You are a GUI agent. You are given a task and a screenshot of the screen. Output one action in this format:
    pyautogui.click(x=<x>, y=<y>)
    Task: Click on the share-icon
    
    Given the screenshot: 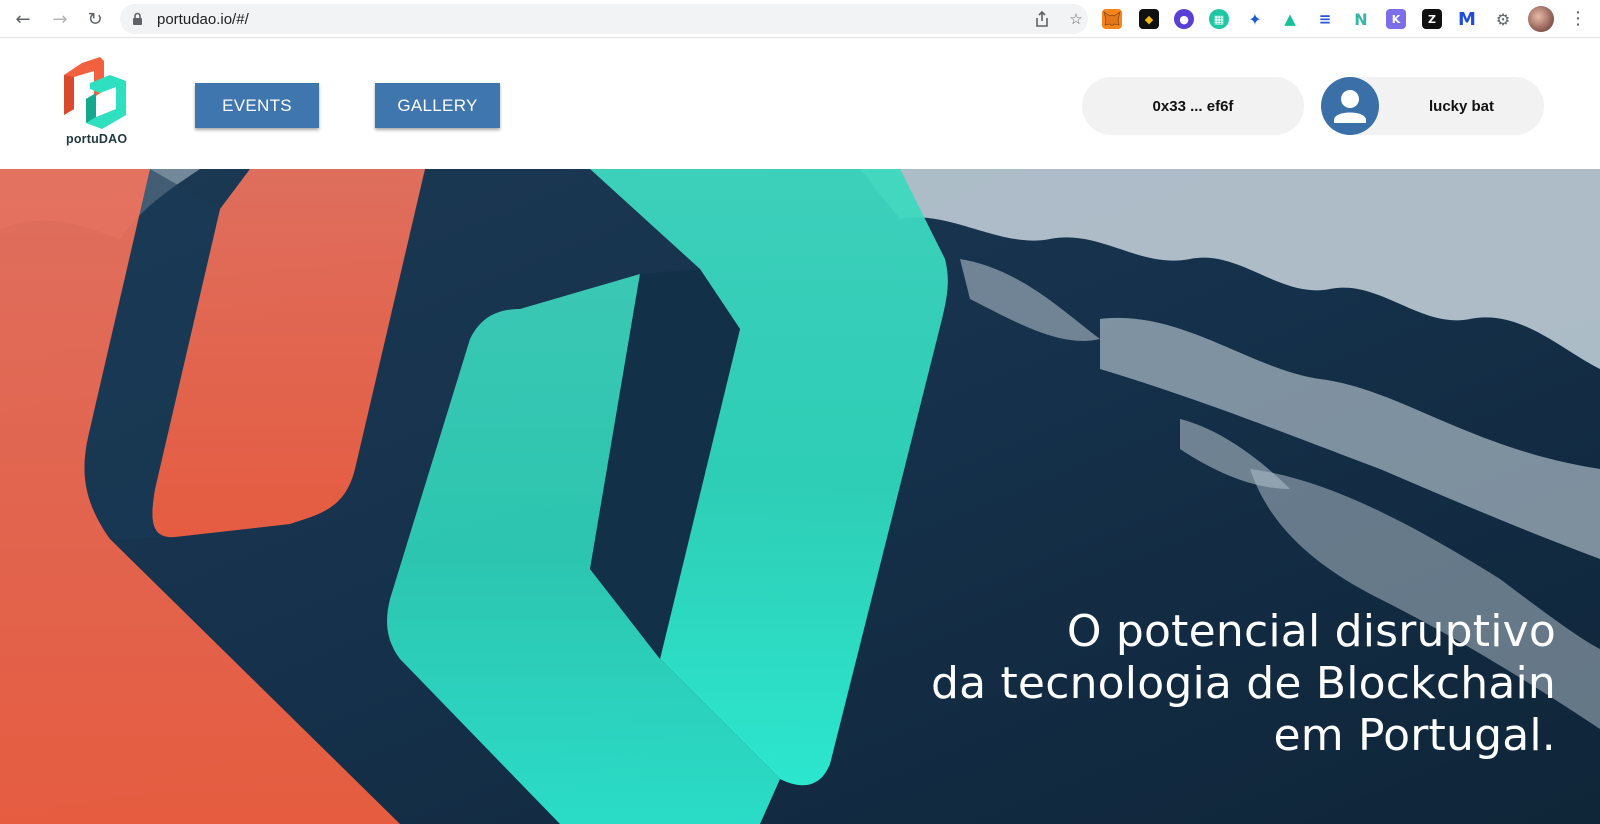 What is the action you would take?
    pyautogui.click(x=1042, y=19)
    